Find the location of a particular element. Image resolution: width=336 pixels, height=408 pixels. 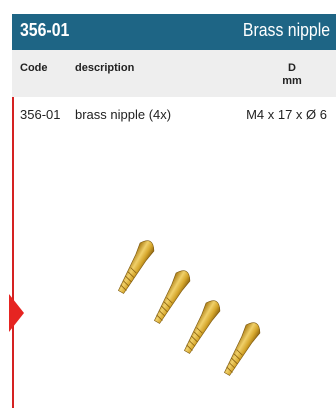

brass-nipple-photo is located at coordinates (189, 308).